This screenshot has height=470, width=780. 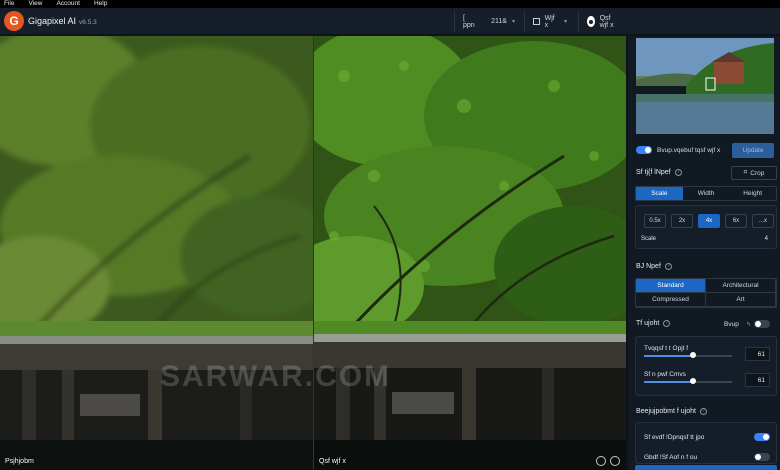 What do you see at coordinates (704, 239) in the screenshot?
I see `scale-readout: Scale 4` at bounding box center [704, 239].